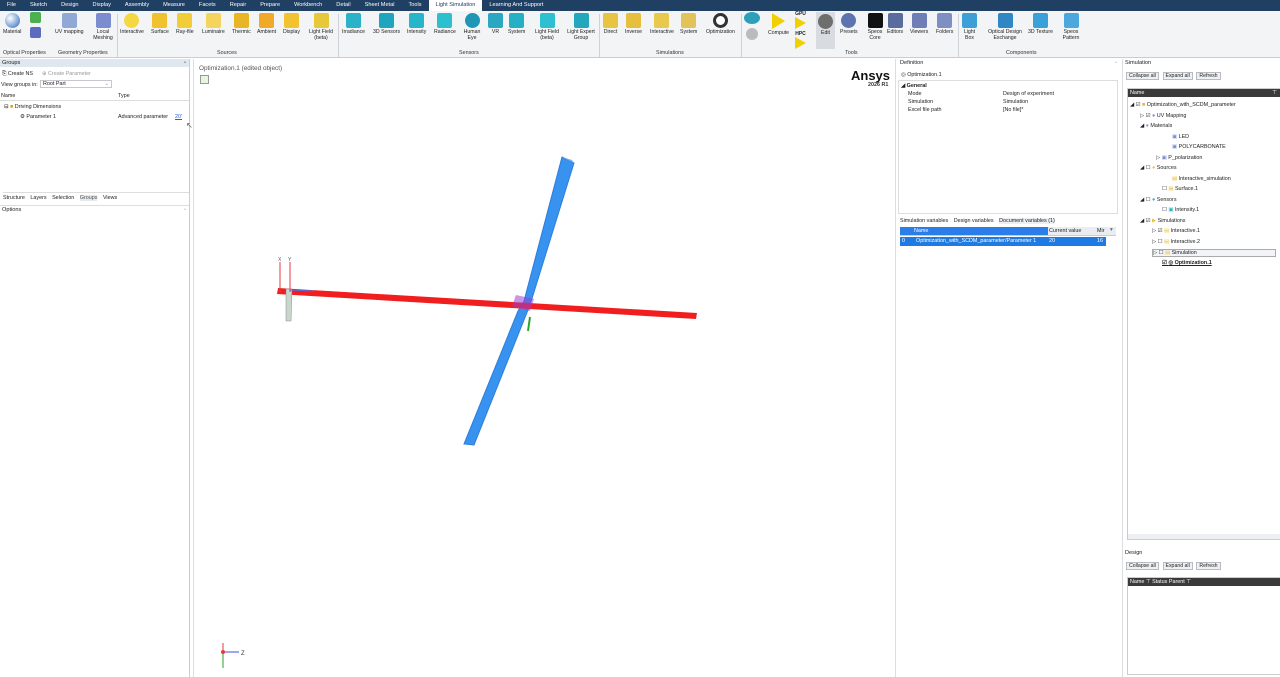 This screenshot has height=677, width=1280. I want to click on tree-p-polarization: ▷ ▣ P_polarization, so click(1179, 158).